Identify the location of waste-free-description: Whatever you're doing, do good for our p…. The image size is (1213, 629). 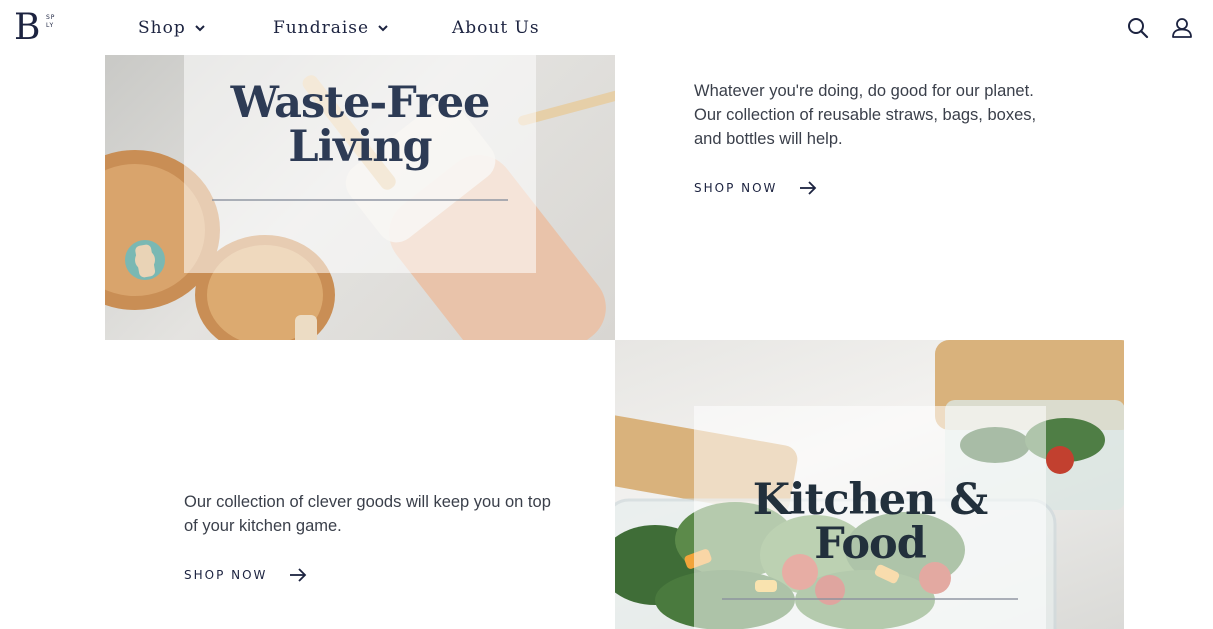
(865, 115).